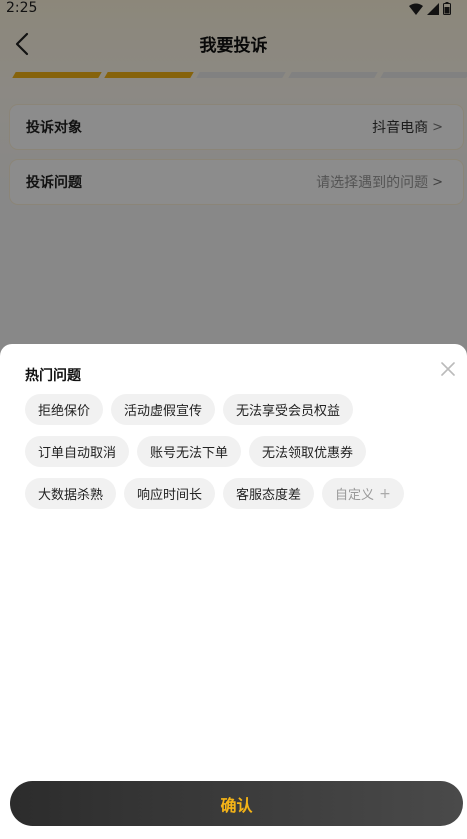 The height and width of the screenshot is (839, 467). Describe the element at coordinates (308, 451) in the screenshot. I see `issue-tag: 无法领取优惠券` at that location.